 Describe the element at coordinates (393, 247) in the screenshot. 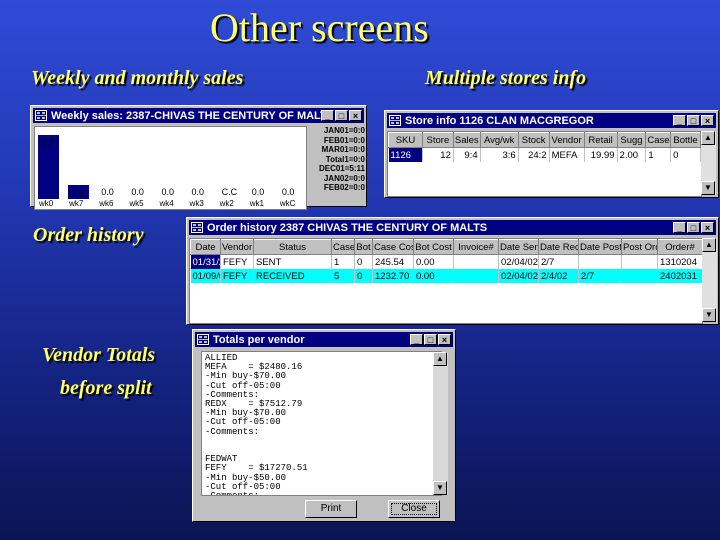

I see `column-header: Case Cost` at that location.